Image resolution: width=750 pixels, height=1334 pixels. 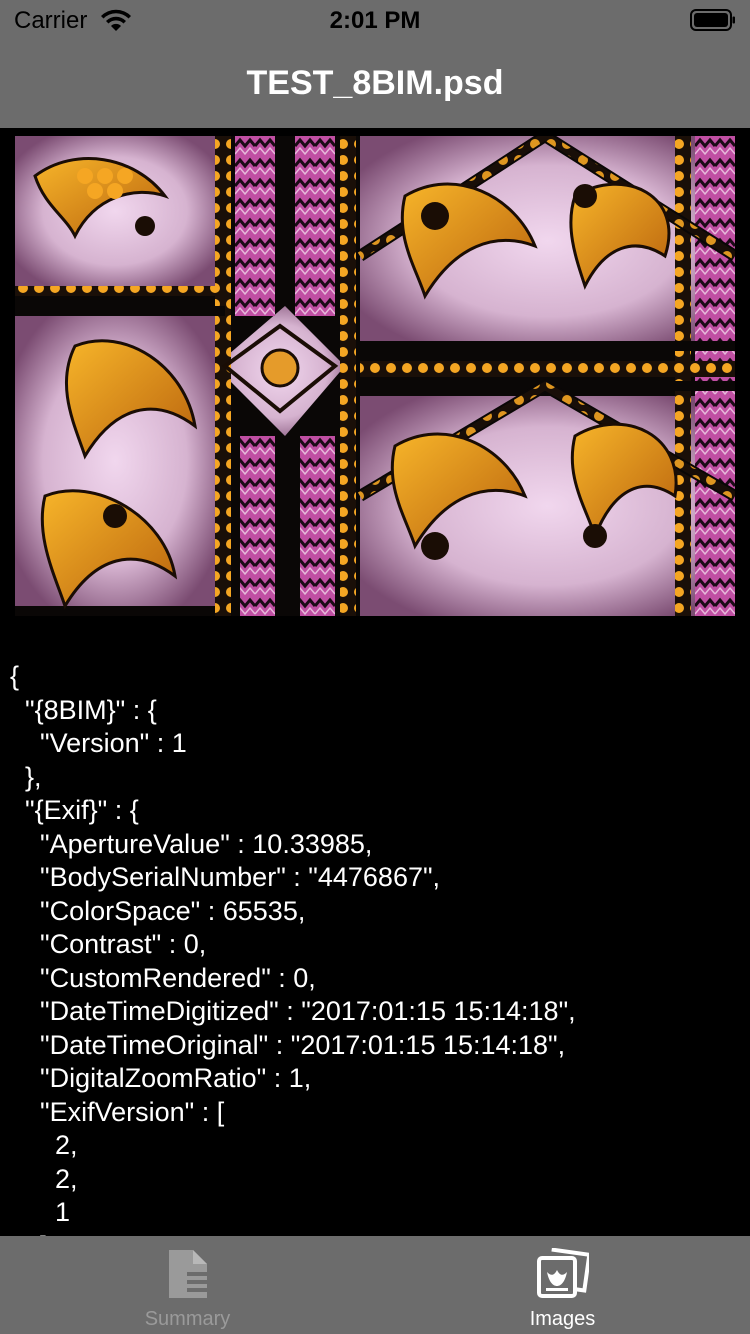 I want to click on status-bar: Carrier 2:01 PM, so click(x=375, y=20).